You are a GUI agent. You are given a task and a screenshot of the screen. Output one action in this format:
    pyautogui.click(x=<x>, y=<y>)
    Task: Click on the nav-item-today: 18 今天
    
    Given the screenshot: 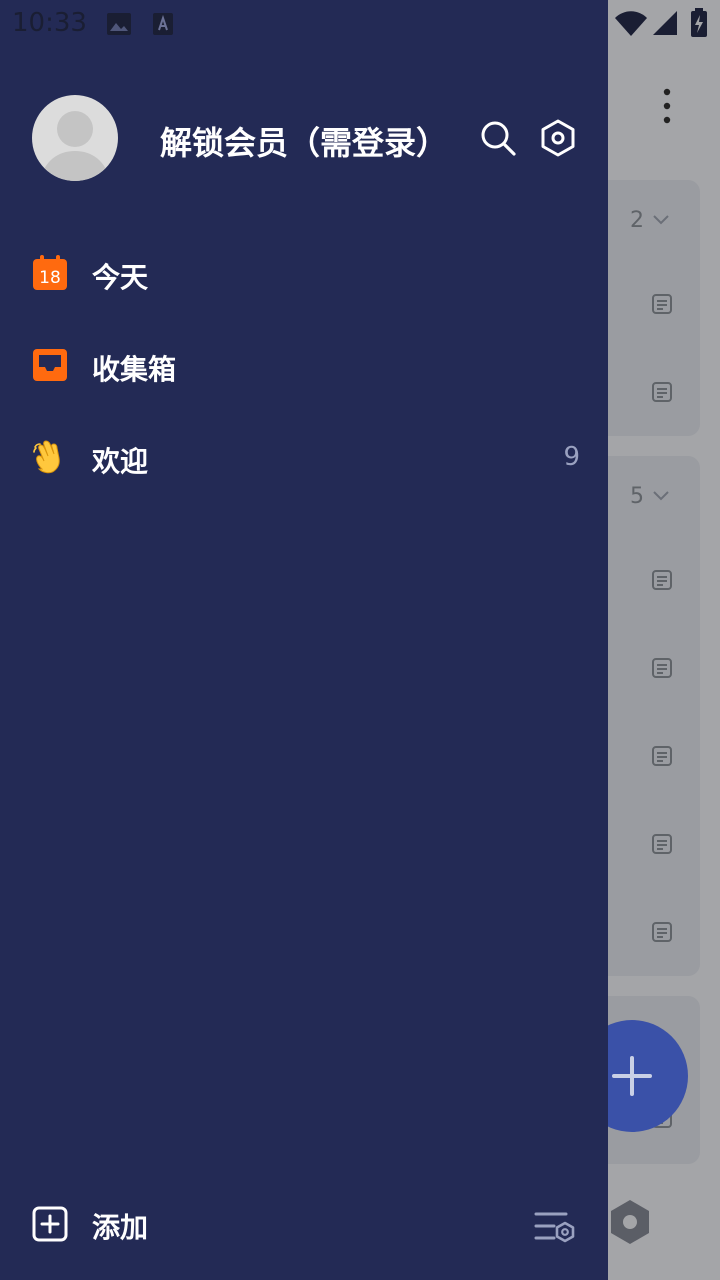 What is the action you would take?
    pyautogui.click(x=304, y=273)
    